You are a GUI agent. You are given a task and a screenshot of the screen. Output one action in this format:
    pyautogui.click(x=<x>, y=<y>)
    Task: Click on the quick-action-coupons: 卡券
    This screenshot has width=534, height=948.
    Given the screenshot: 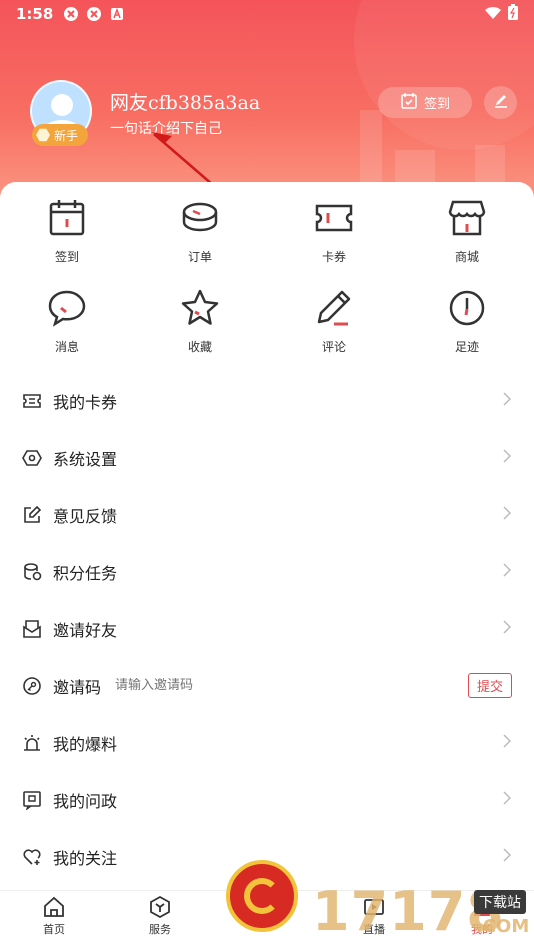 What is the action you would take?
    pyautogui.click(x=334, y=231)
    